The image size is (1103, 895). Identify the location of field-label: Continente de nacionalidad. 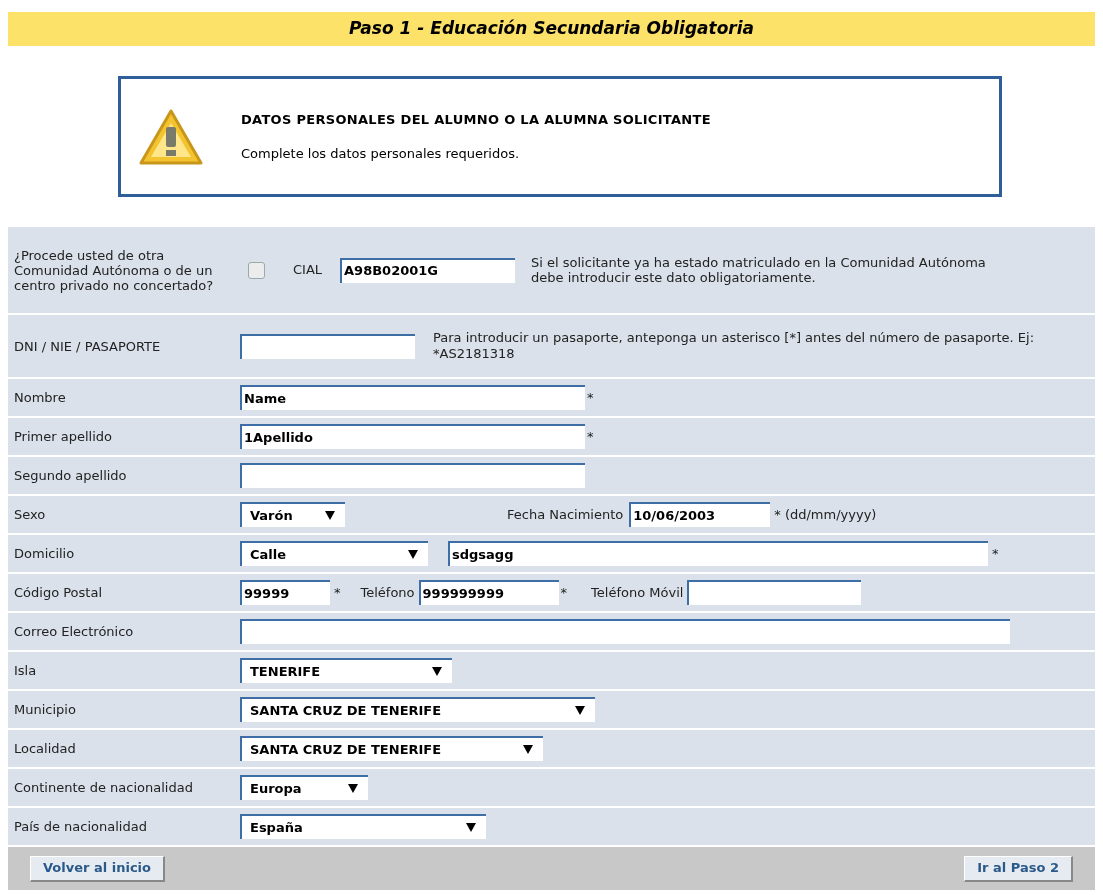
(103, 787).